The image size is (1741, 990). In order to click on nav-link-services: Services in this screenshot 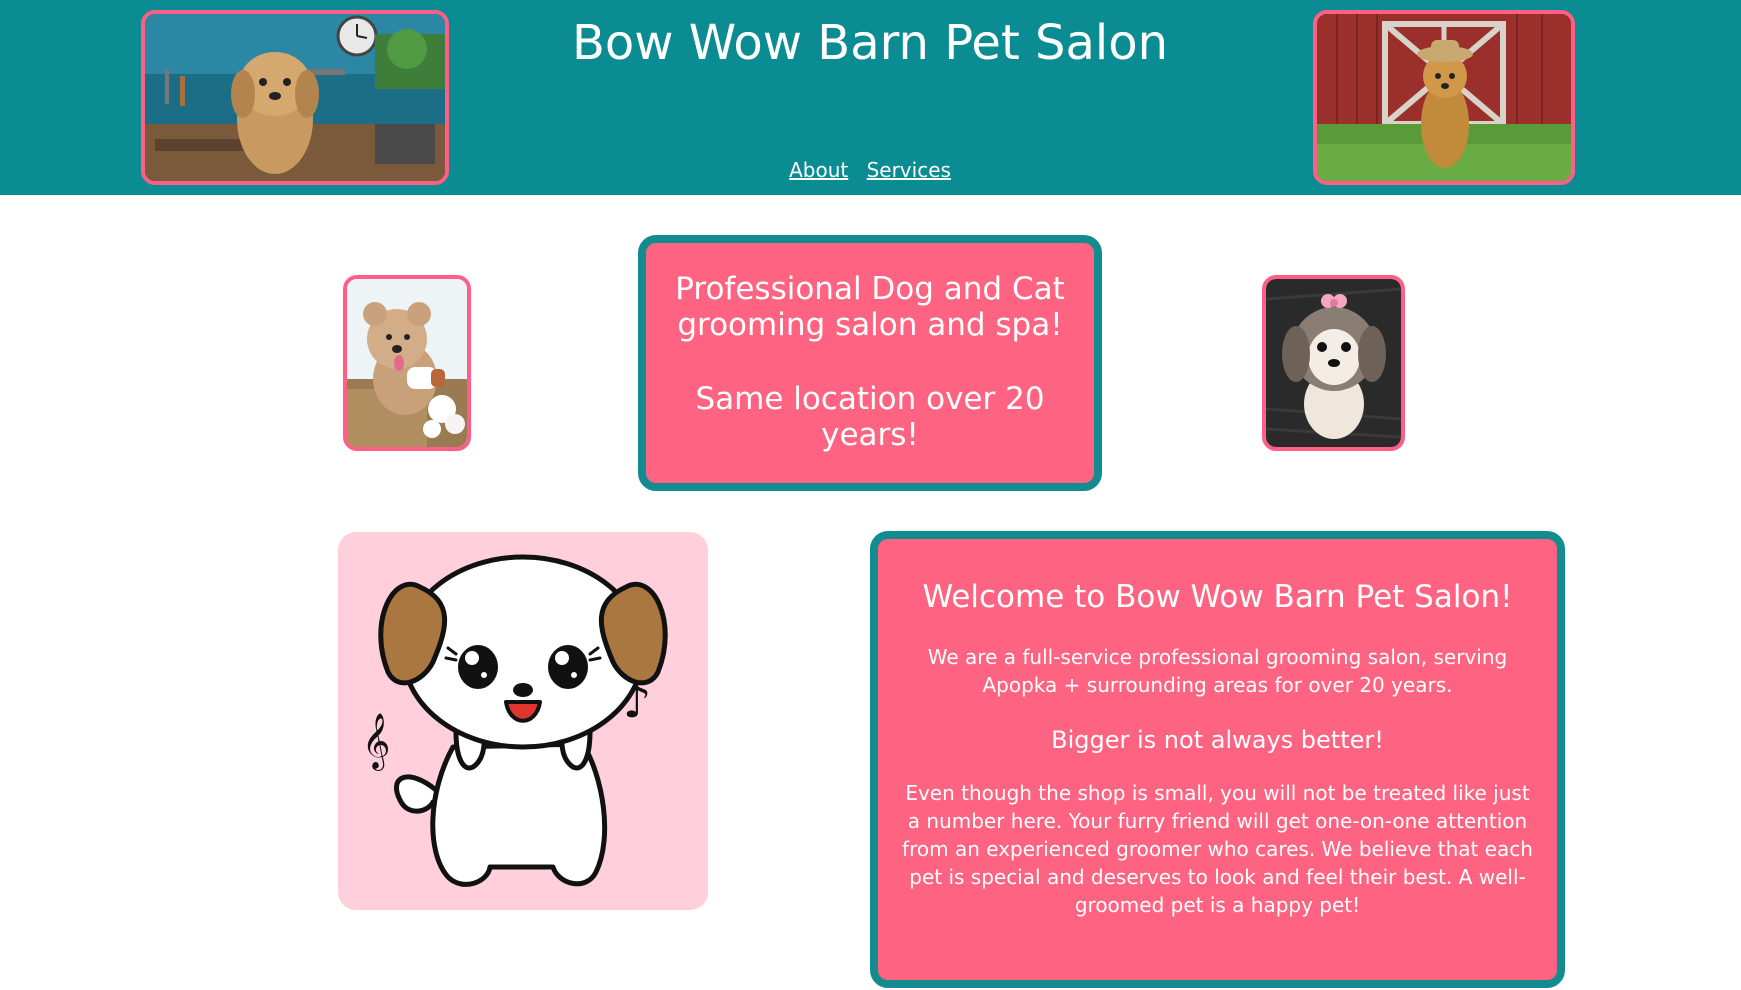, I will do `click(909, 170)`.